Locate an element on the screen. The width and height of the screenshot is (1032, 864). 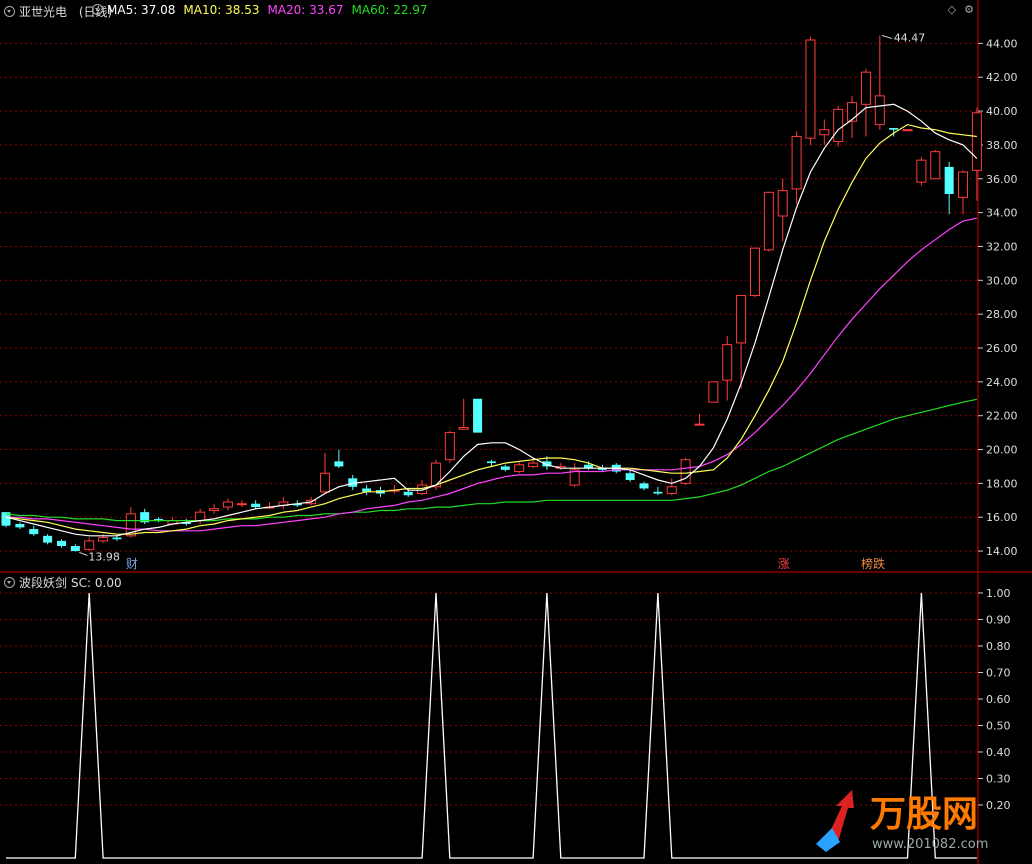
watermark-text: 万股网 is located at coordinates (924, 814).